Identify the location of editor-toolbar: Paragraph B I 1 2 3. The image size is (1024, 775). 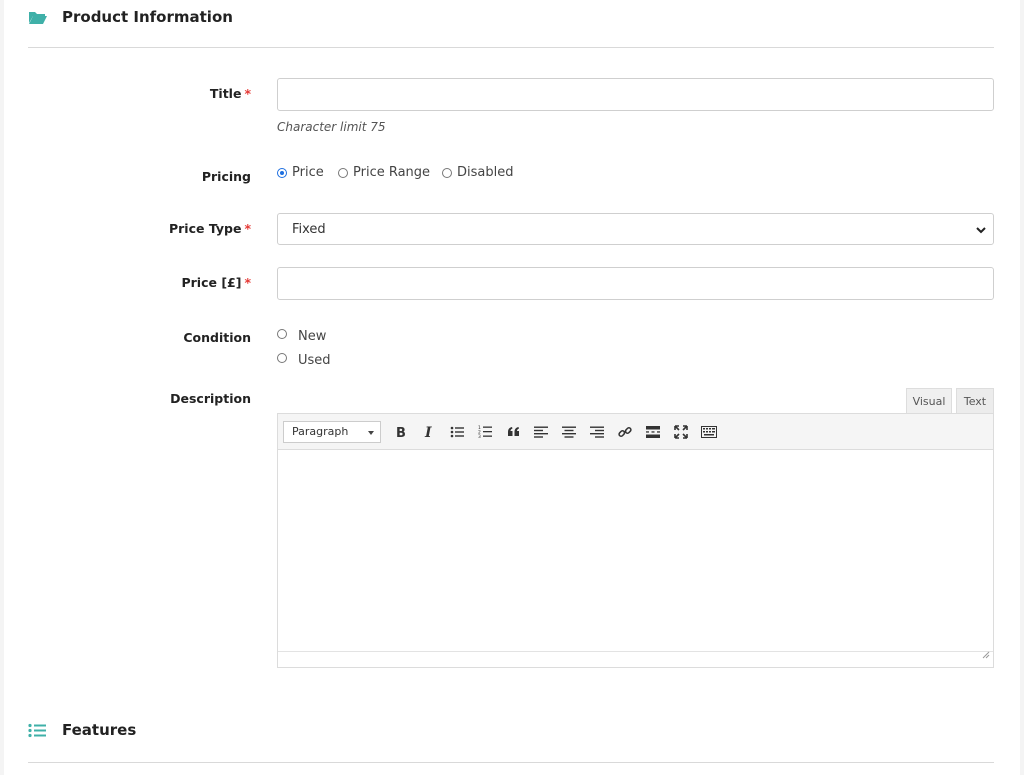
(635, 432).